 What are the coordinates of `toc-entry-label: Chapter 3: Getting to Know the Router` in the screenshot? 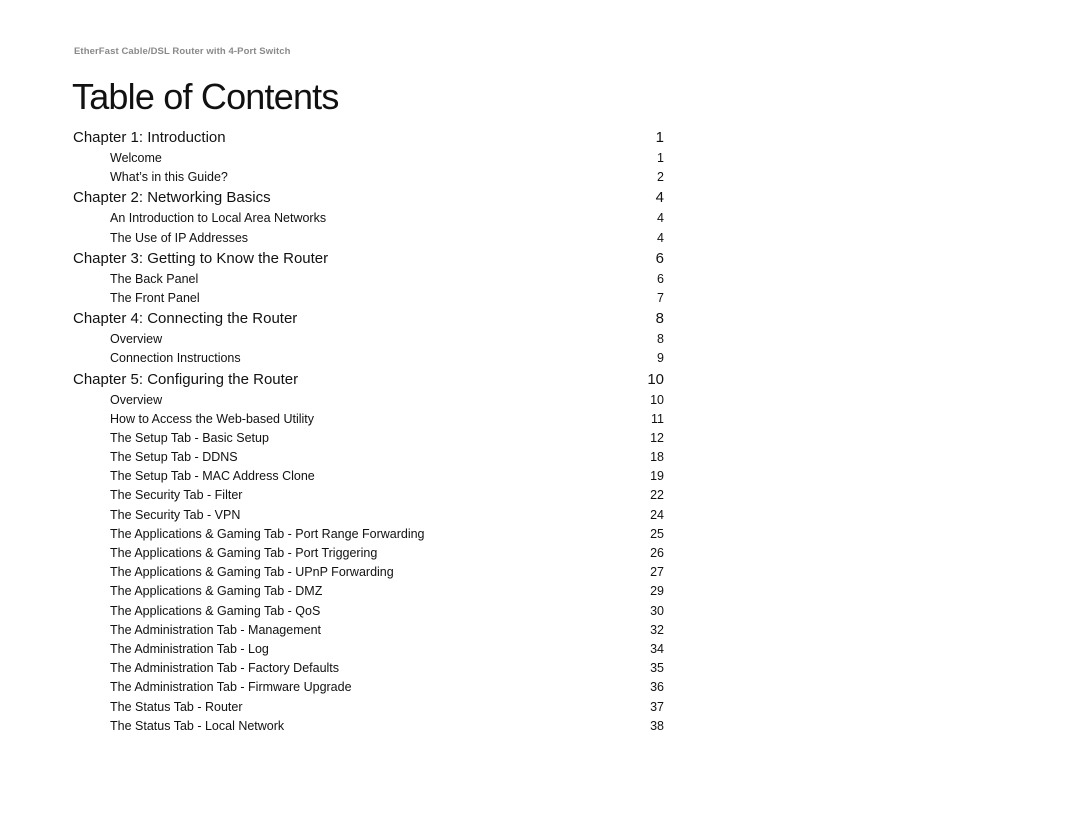 It's located at (201, 258).